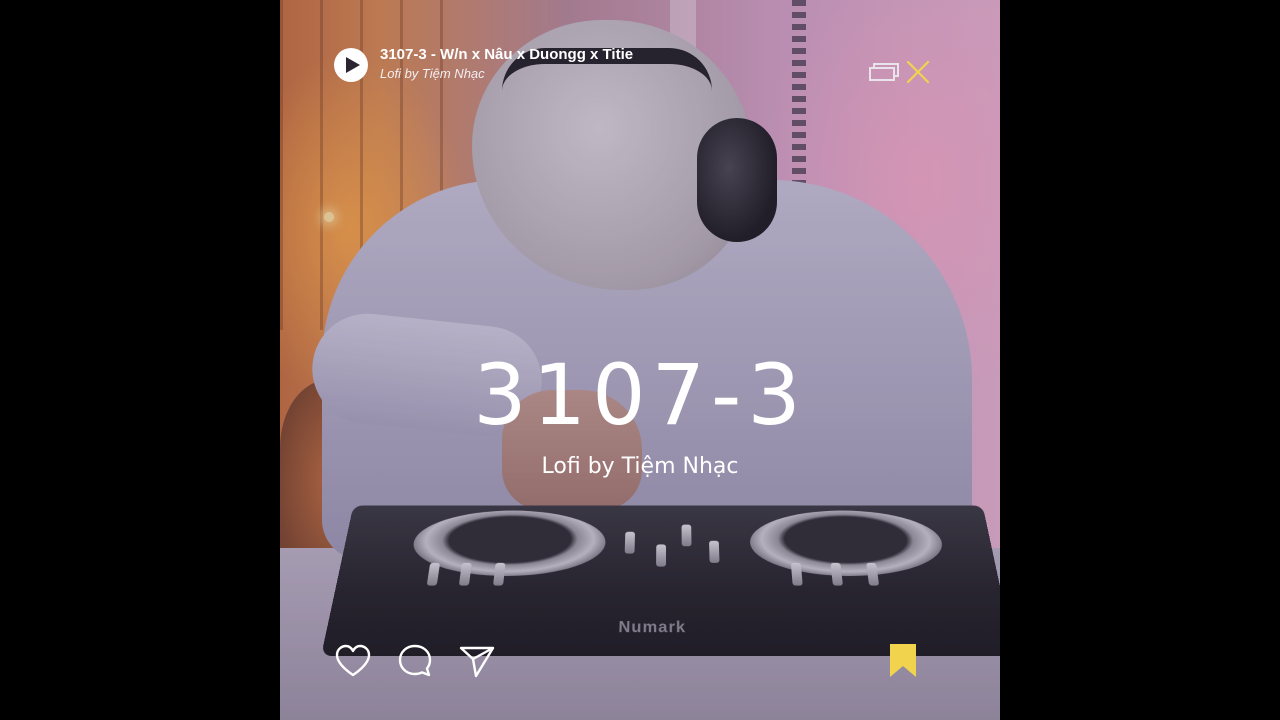 This screenshot has width=1280, height=720. I want to click on song-subtitle: Lofi by Tiệm Nhạc, so click(432, 73).